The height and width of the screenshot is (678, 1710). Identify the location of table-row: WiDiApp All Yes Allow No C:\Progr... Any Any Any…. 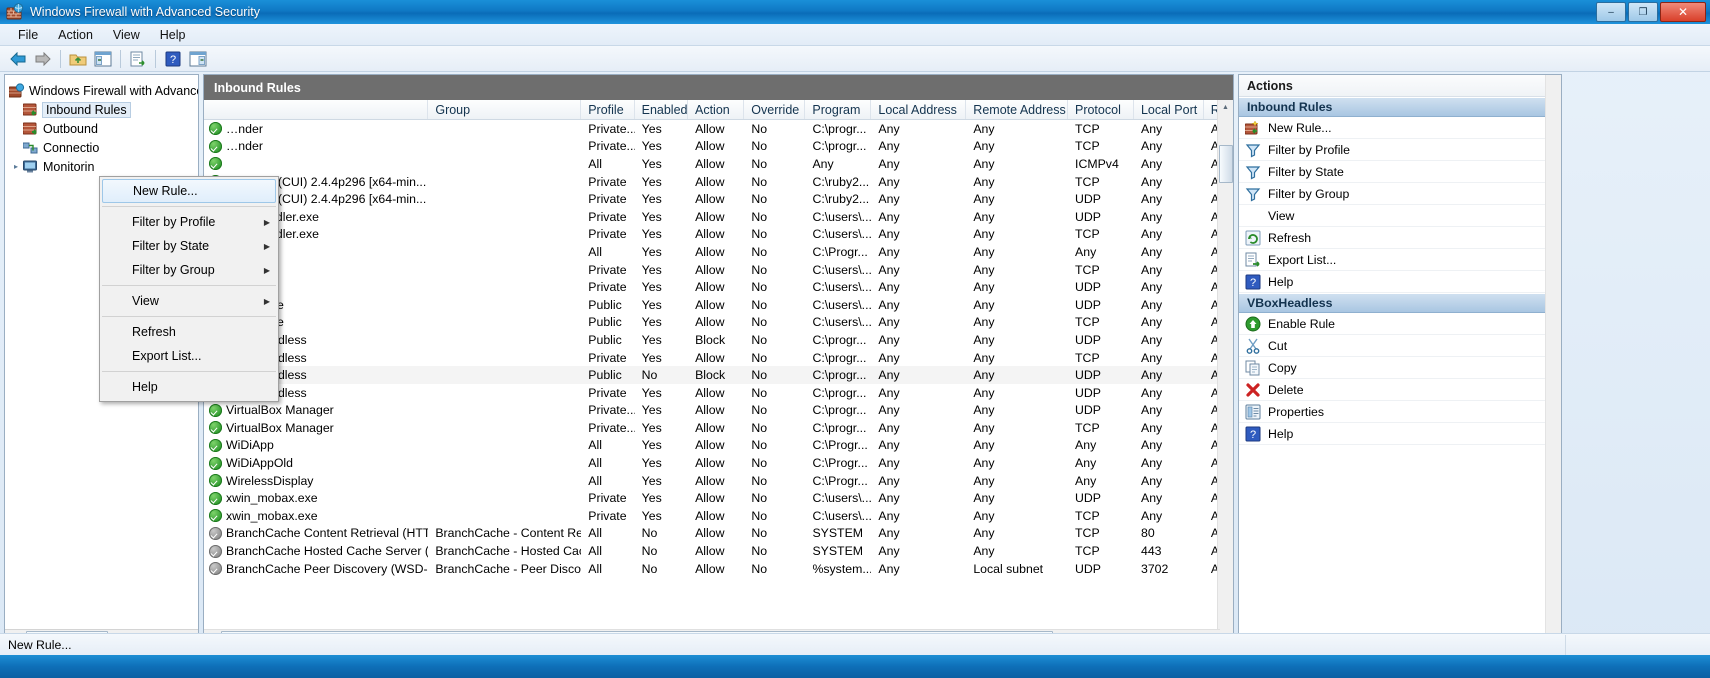
(718, 446).